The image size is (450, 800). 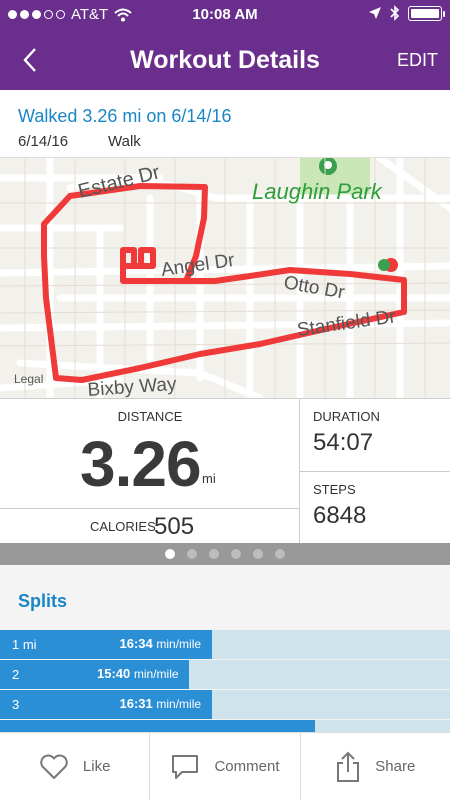 I want to click on duration-label: DURATION, so click(x=346, y=416).